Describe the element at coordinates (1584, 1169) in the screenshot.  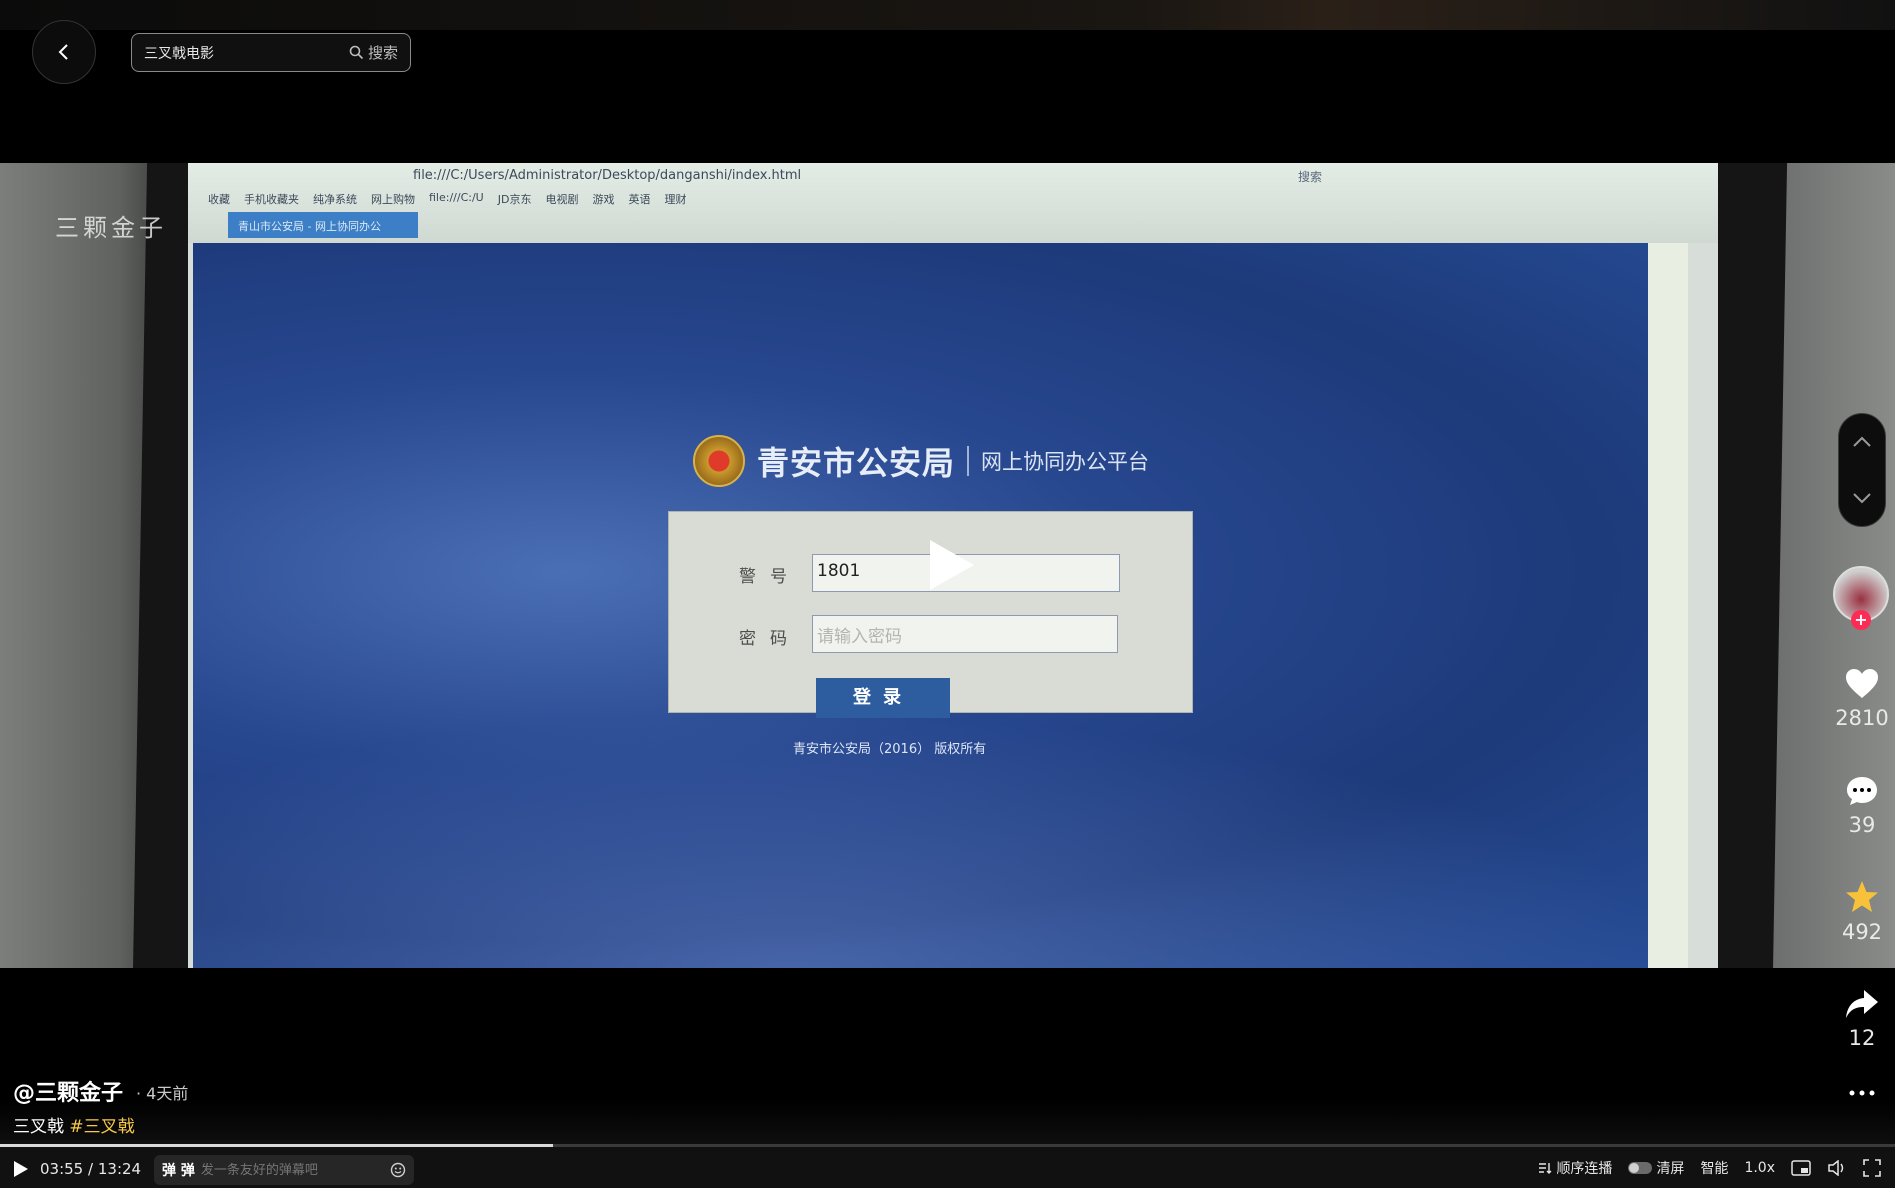
I see `autoplay-label: 顺序连播` at that location.